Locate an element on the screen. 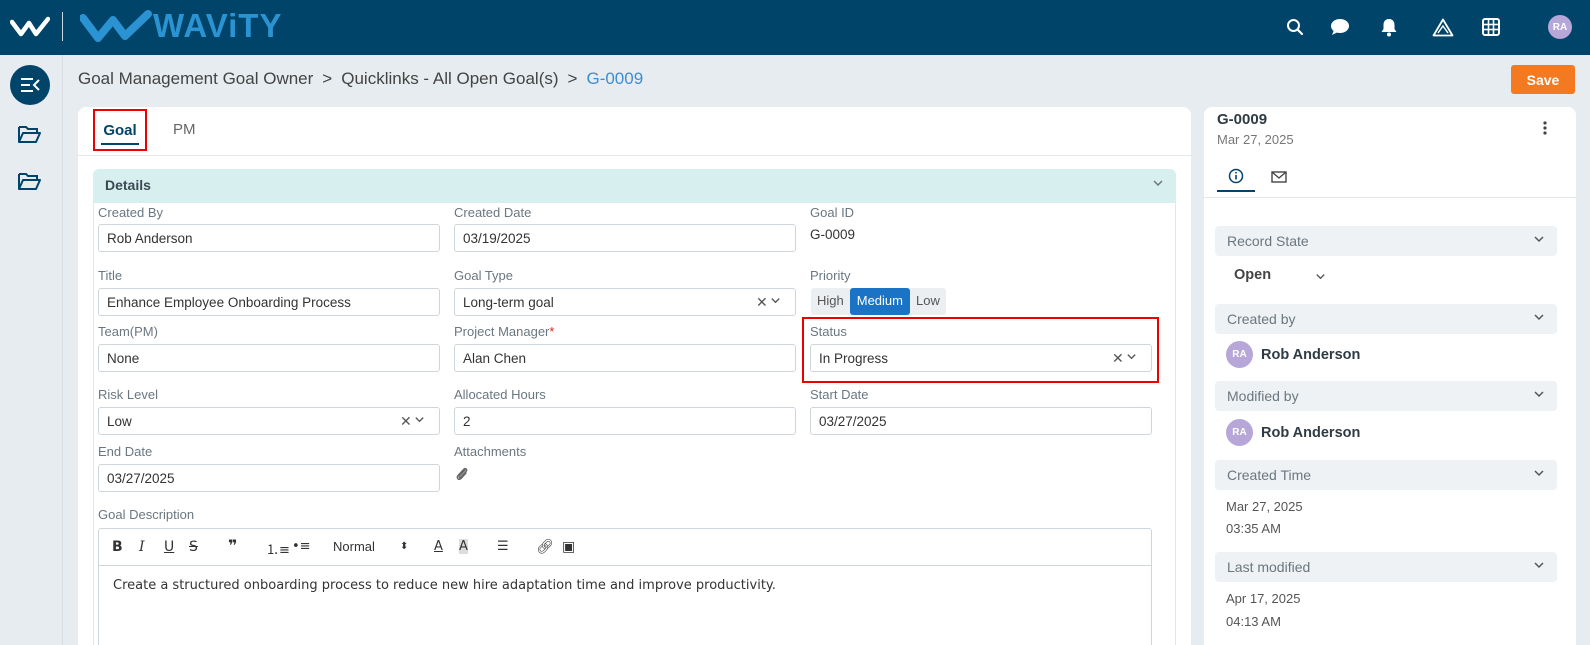 The height and width of the screenshot is (645, 1590). underline-icon: U is located at coordinates (169, 547).